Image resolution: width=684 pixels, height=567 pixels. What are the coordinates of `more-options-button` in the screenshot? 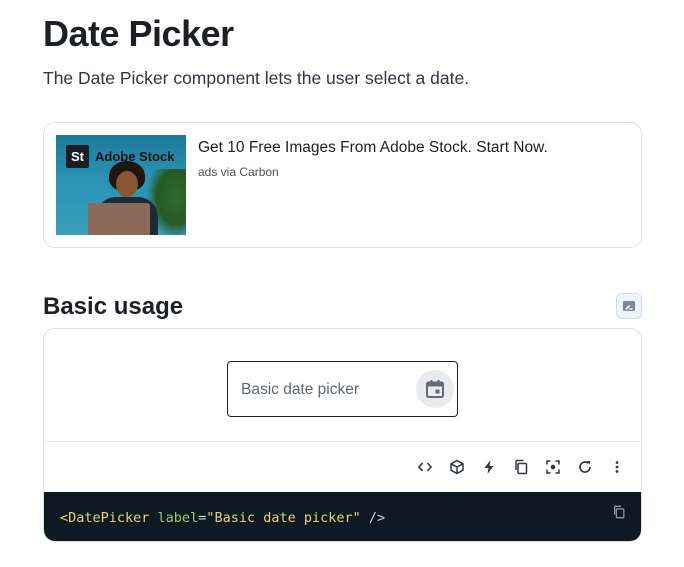 It's located at (617, 467).